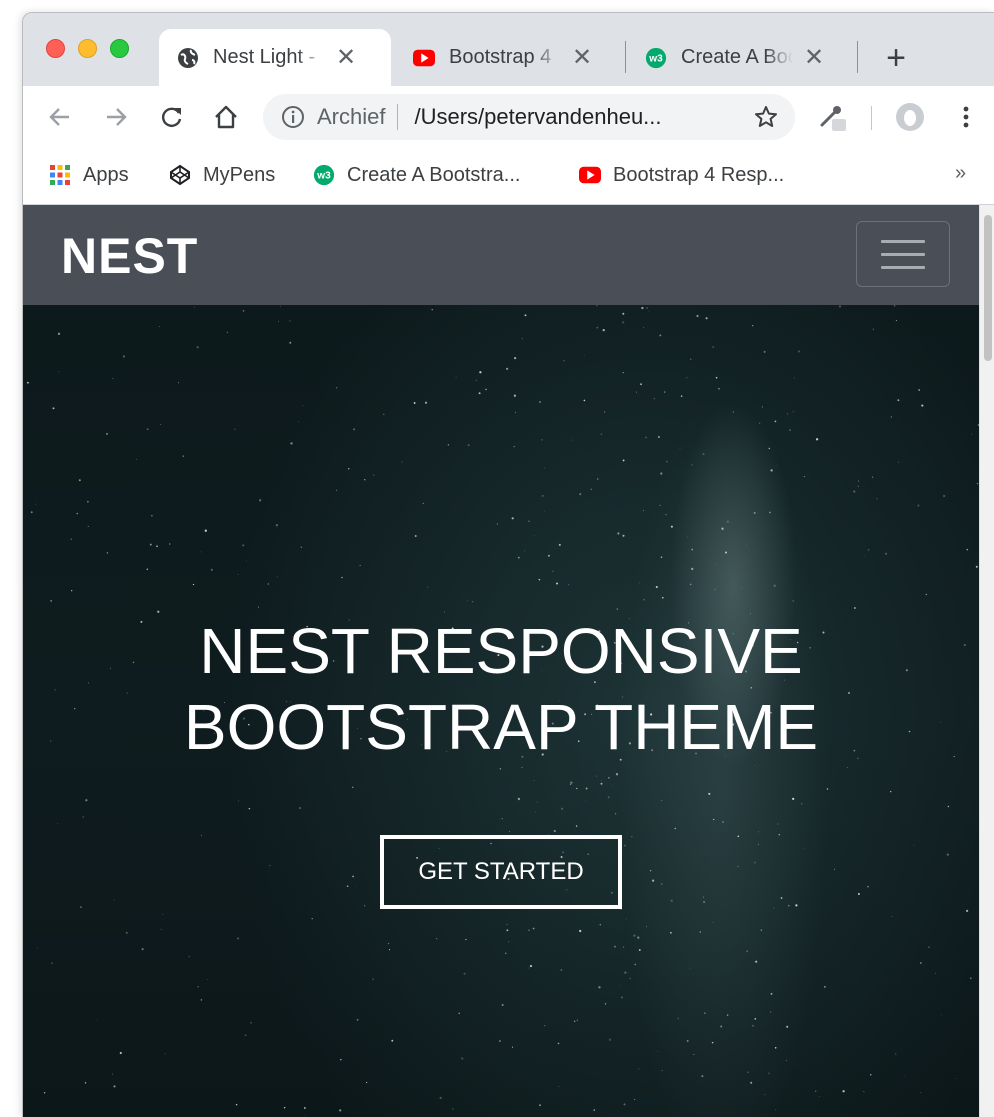 This screenshot has height=1117, width=994. I want to click on bookmark-apps: Apps, so click(89, 175).